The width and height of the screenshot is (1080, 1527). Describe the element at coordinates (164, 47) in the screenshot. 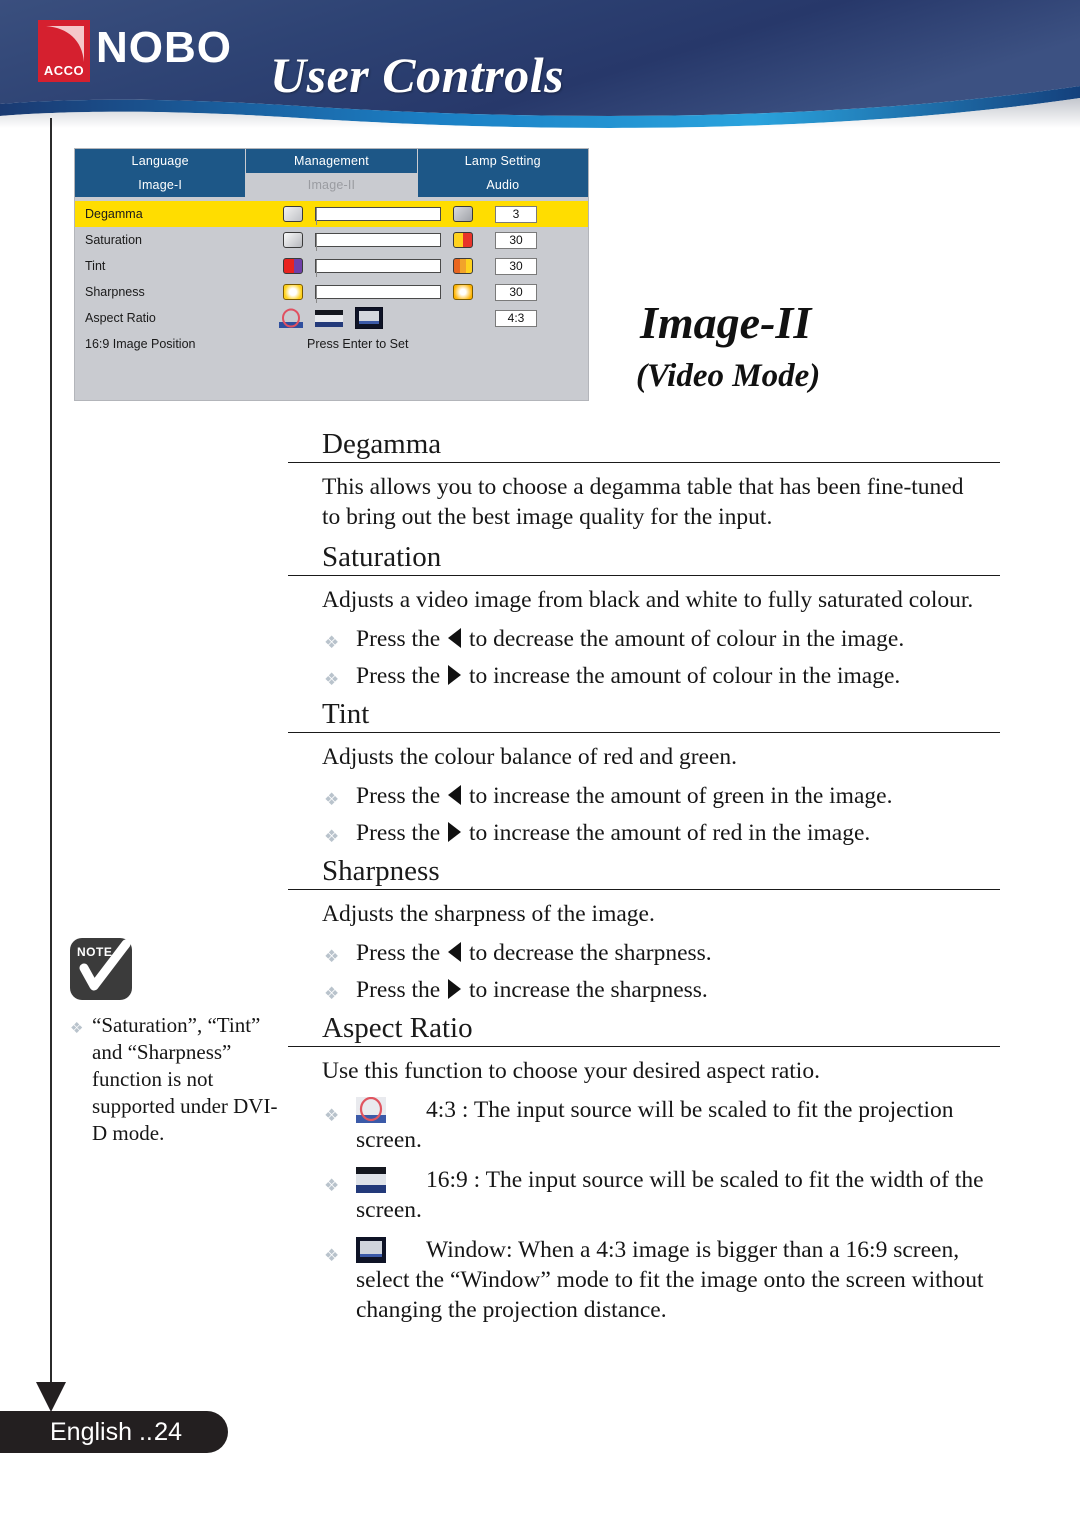

I see `nobo-wordmark: NOBO` at that location.